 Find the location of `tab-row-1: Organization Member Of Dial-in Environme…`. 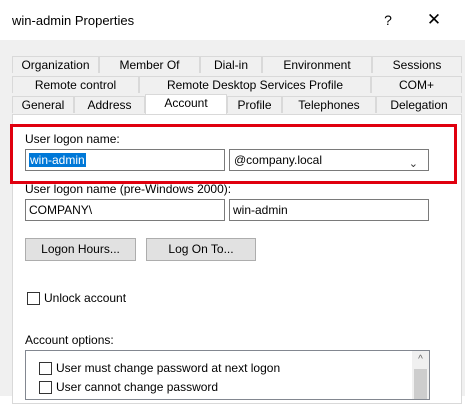

tab-row-1: Organization Member Of Dial-in Environme… is located at coordinates (237, 64).